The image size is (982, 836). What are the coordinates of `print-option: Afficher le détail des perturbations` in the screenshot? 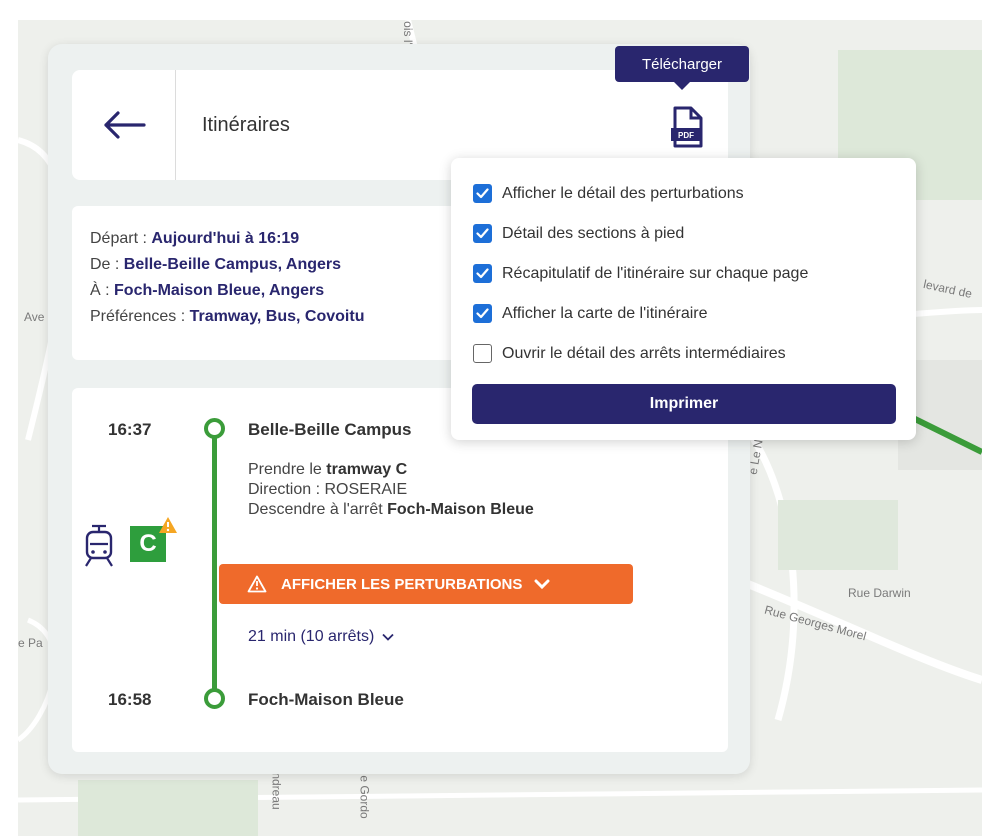 It's located at (608, 193).